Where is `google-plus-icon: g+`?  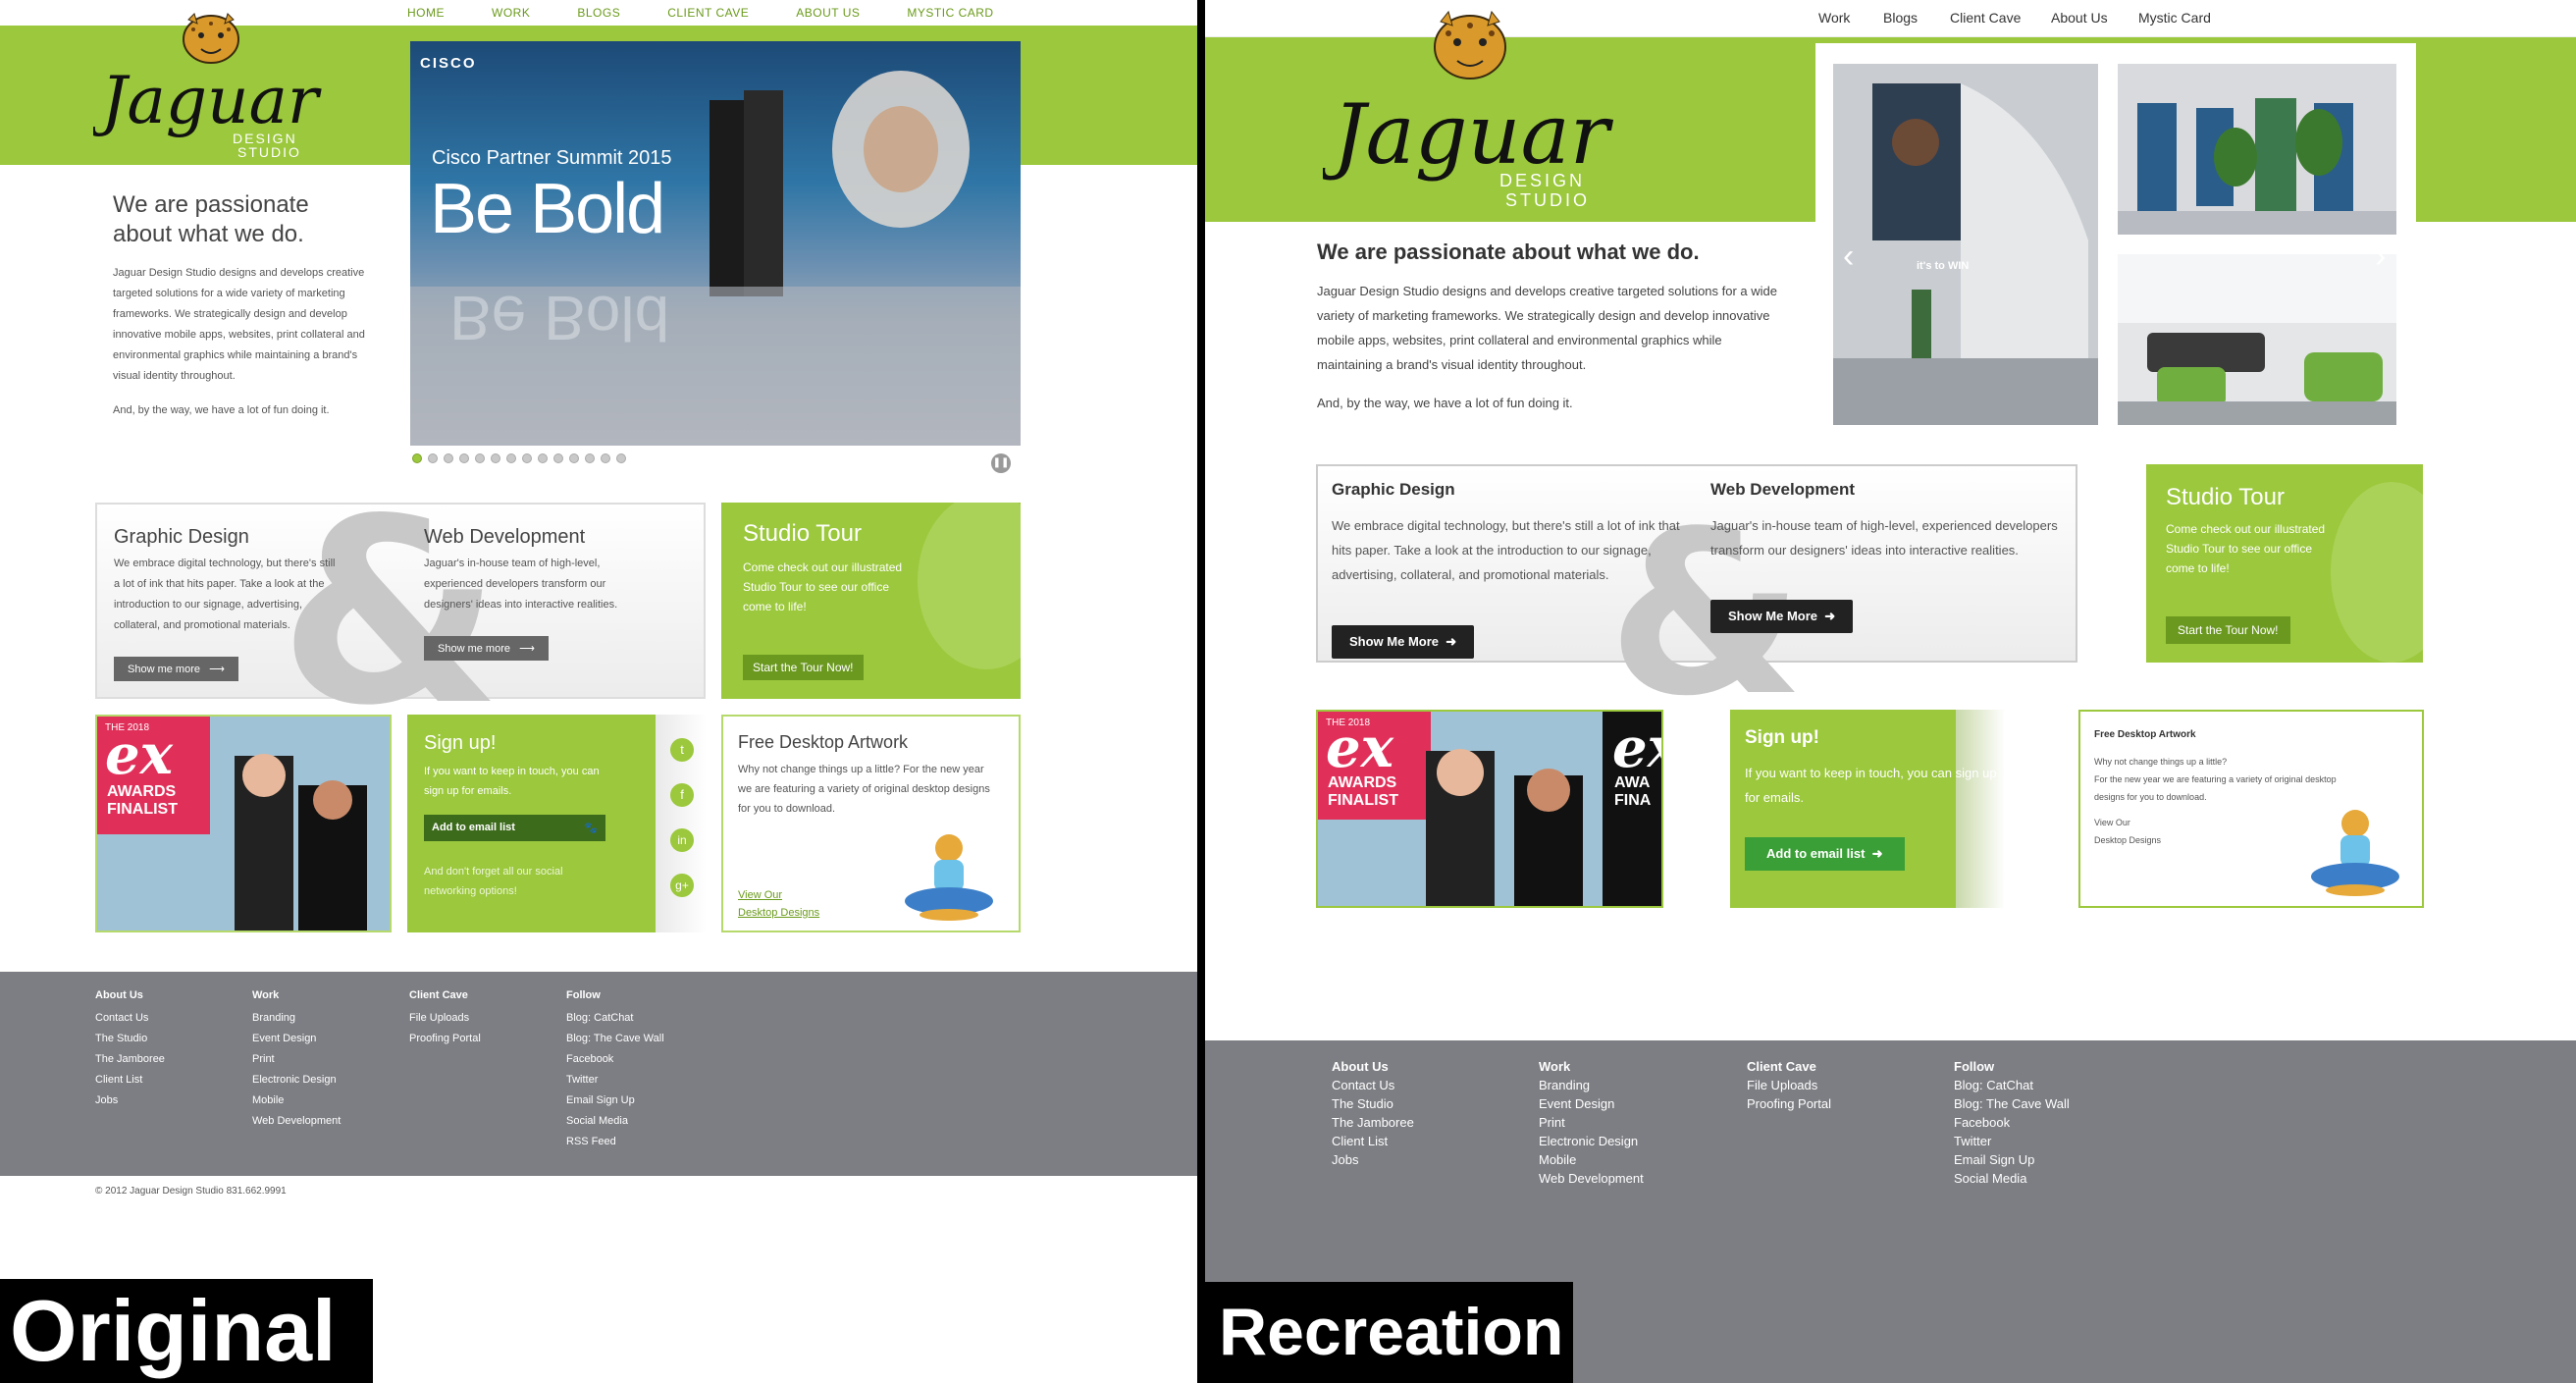 google-plus-icon: g+ is located at coordinates (682, 885).